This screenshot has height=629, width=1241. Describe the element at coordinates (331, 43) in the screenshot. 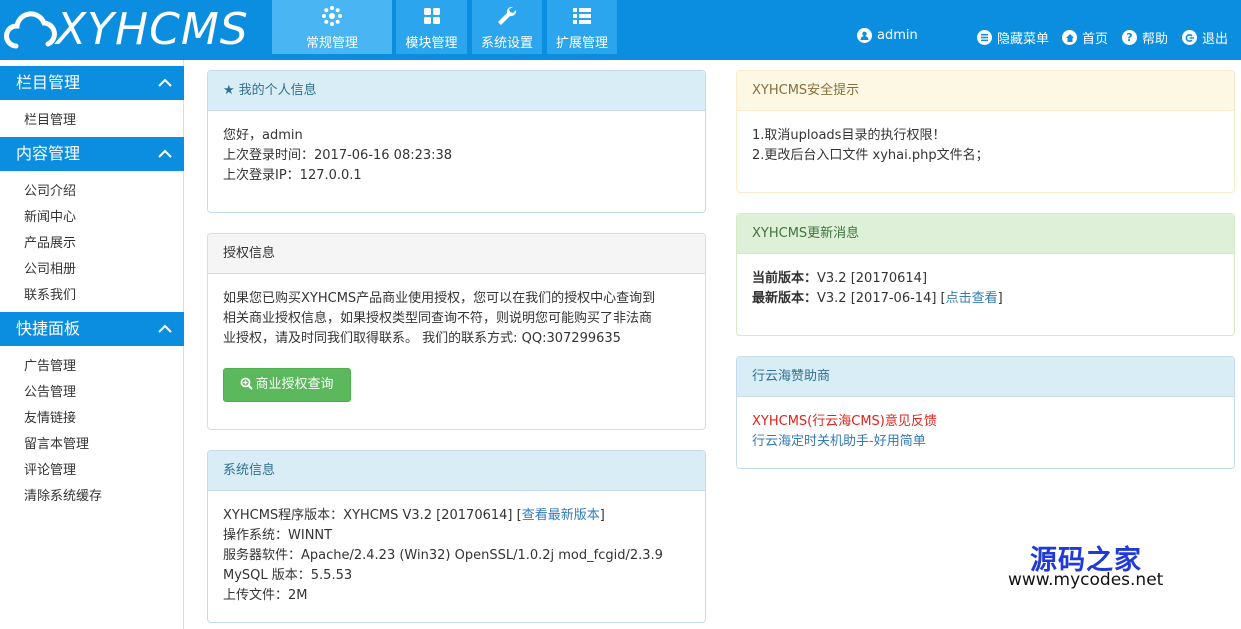

I see `tab-label: 常规管理` at that location.